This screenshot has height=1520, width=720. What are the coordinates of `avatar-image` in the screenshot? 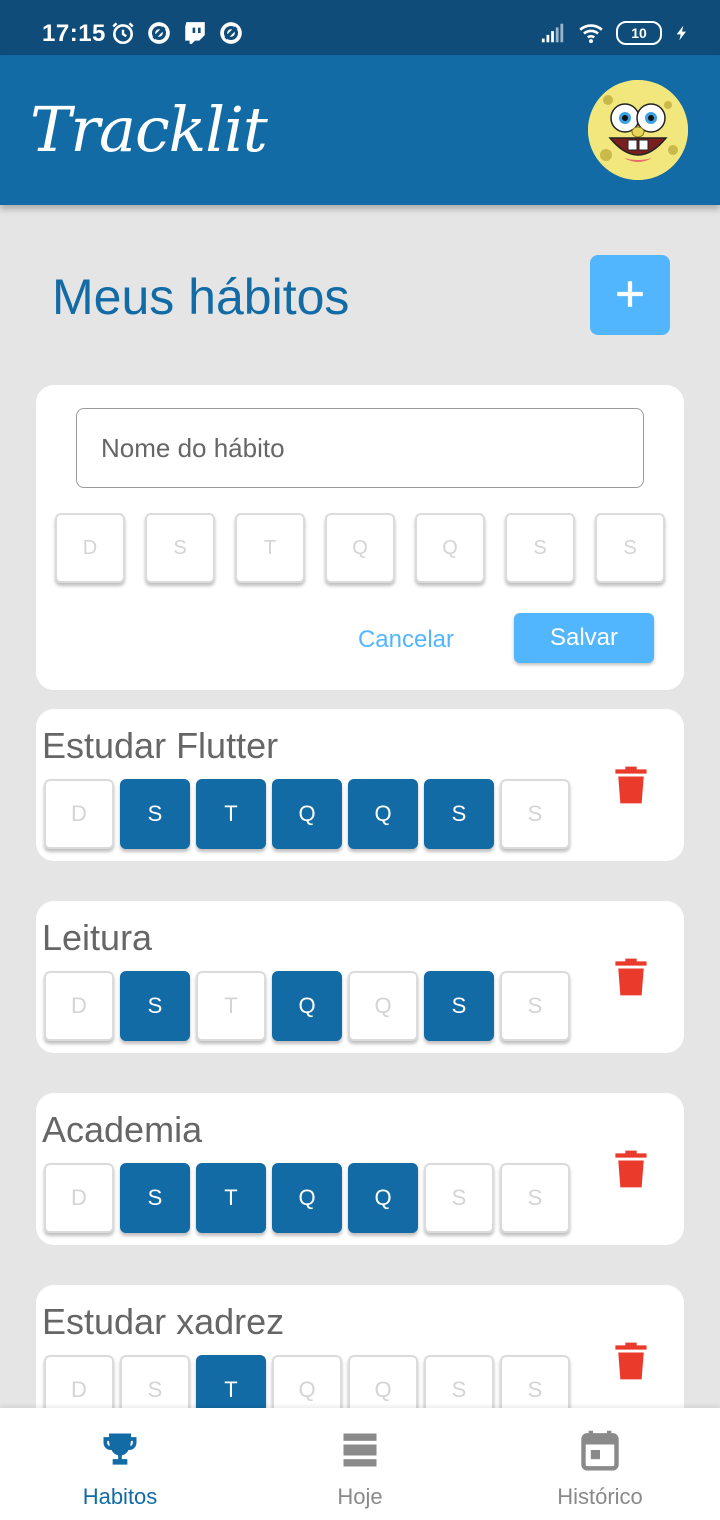 It's located at (638, 130).